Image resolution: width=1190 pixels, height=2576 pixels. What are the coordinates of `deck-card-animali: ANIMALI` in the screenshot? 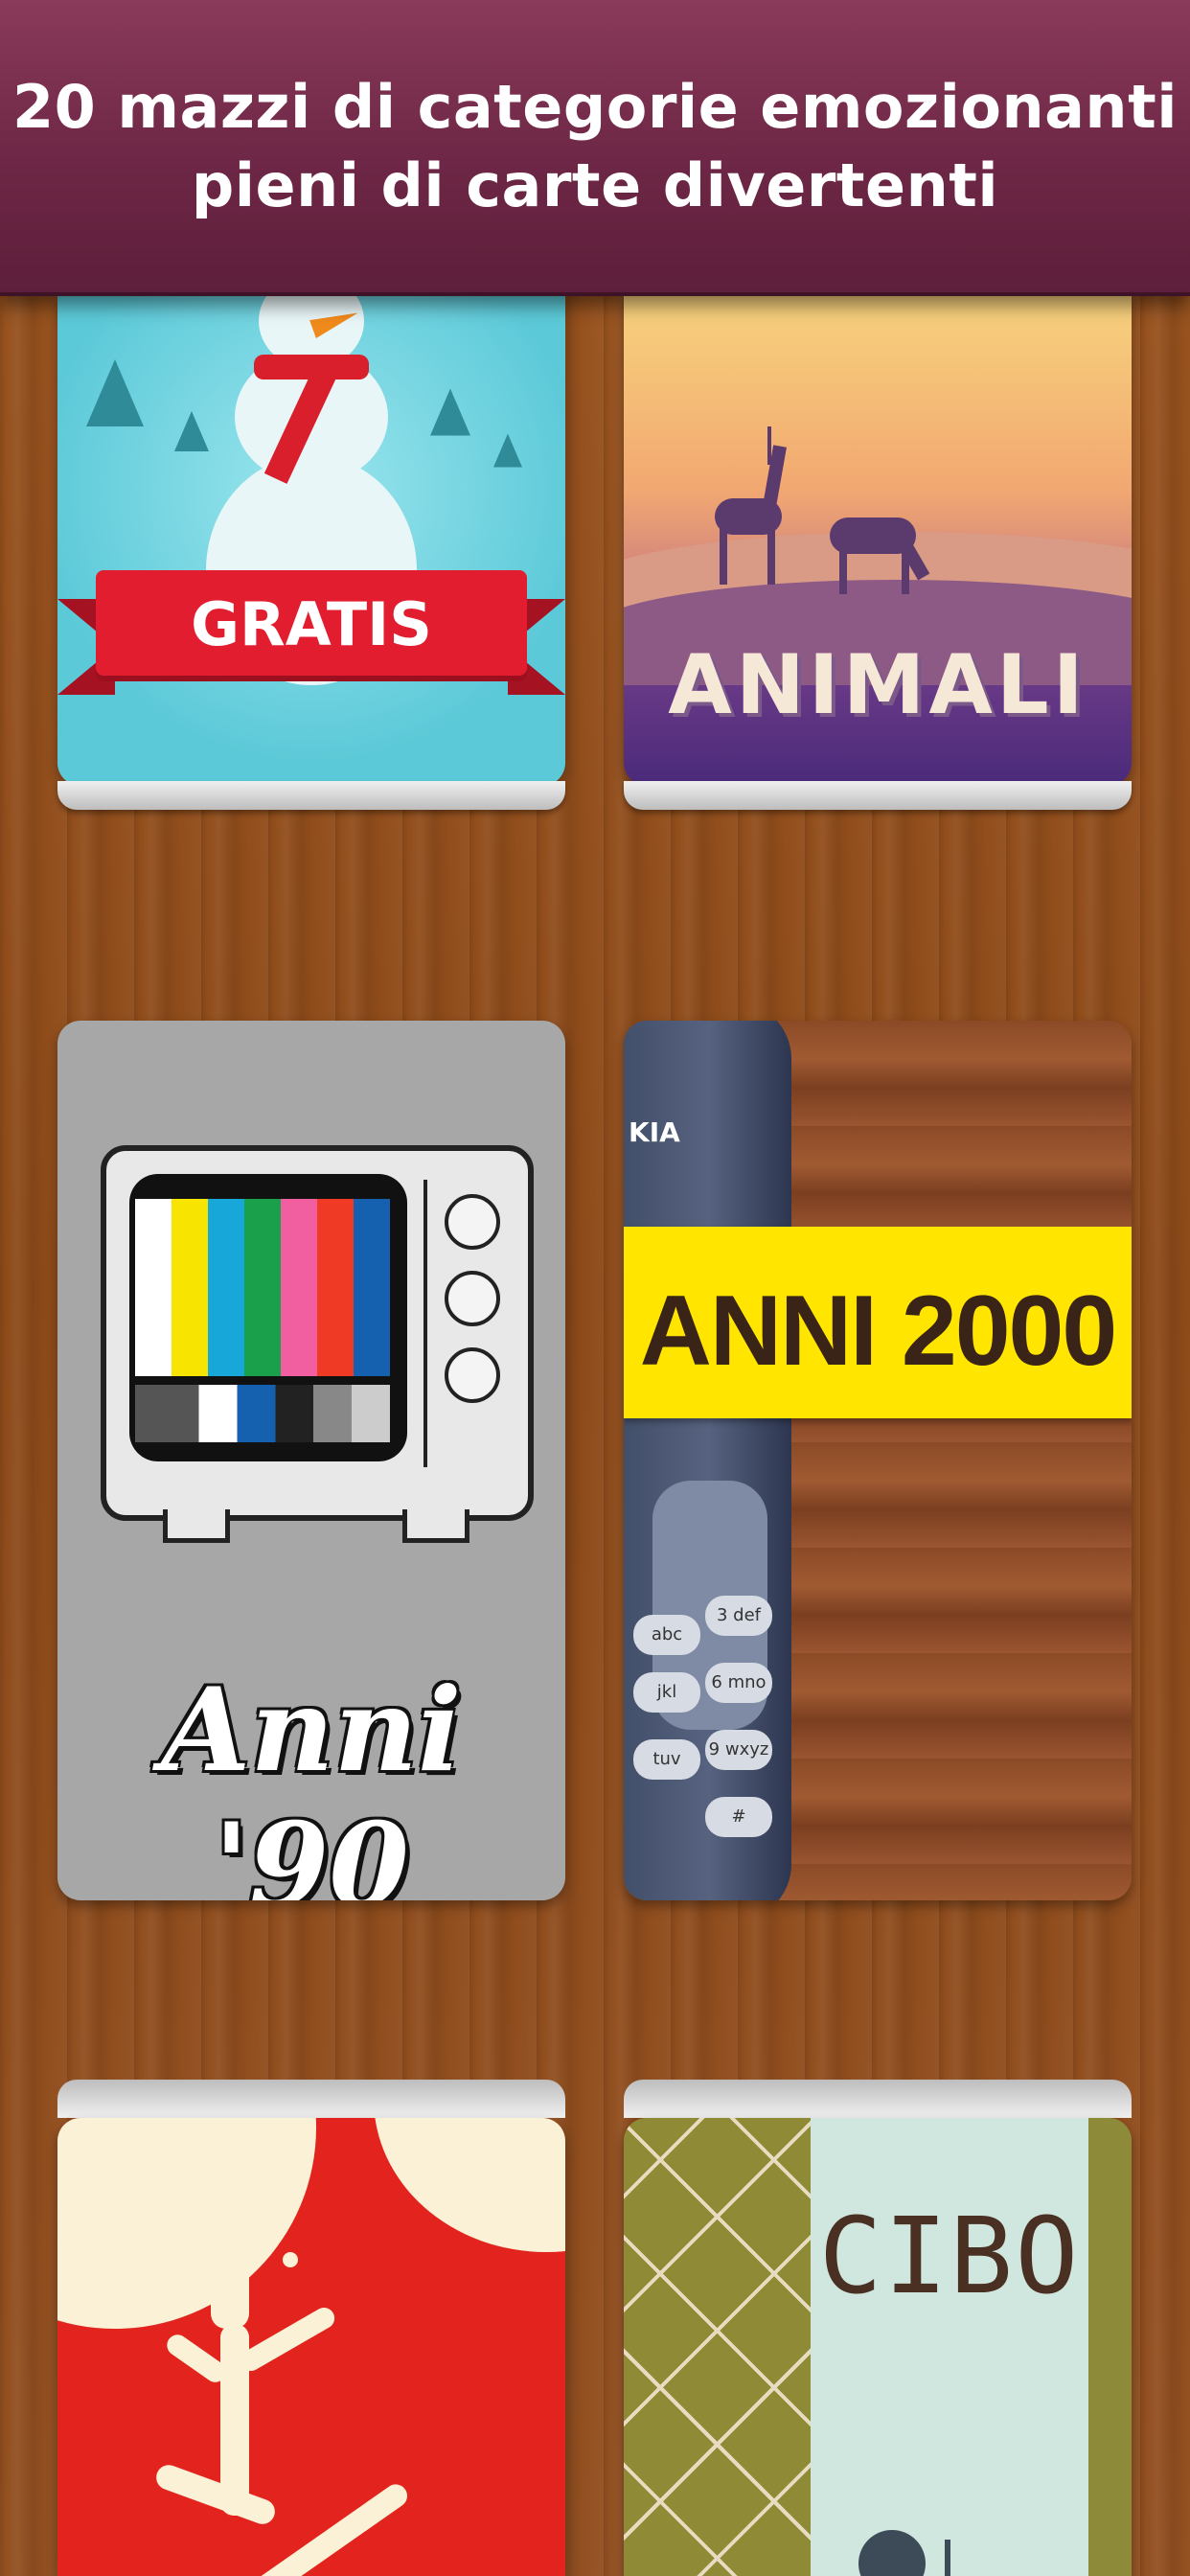 It's located at (878, 539).